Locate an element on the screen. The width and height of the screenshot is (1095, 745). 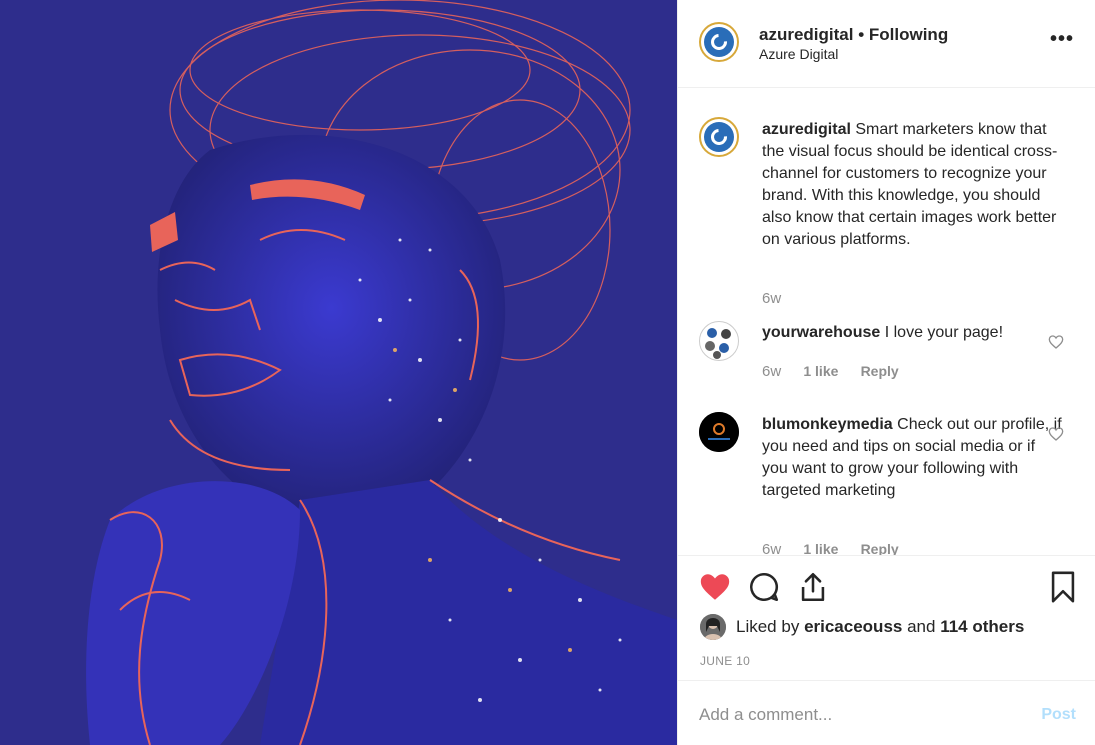
heart-filled-icon is located at coordinates (715, 587).